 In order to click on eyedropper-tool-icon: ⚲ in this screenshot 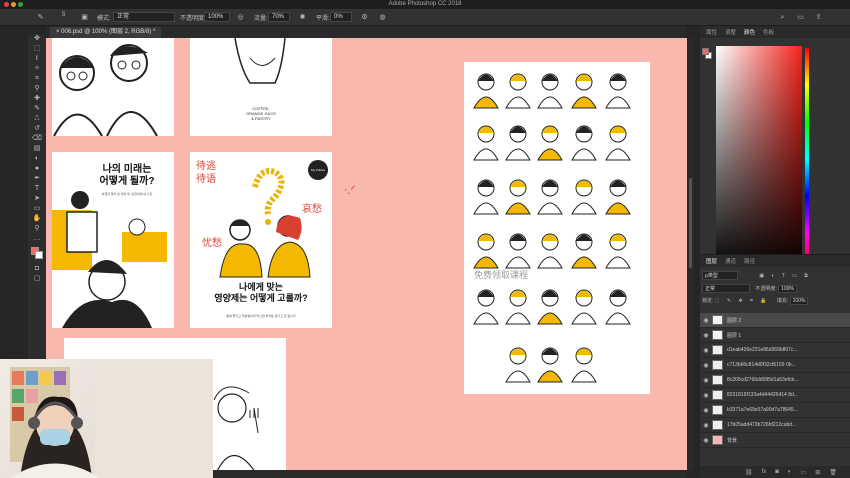, I will do `click(37, 89)`.